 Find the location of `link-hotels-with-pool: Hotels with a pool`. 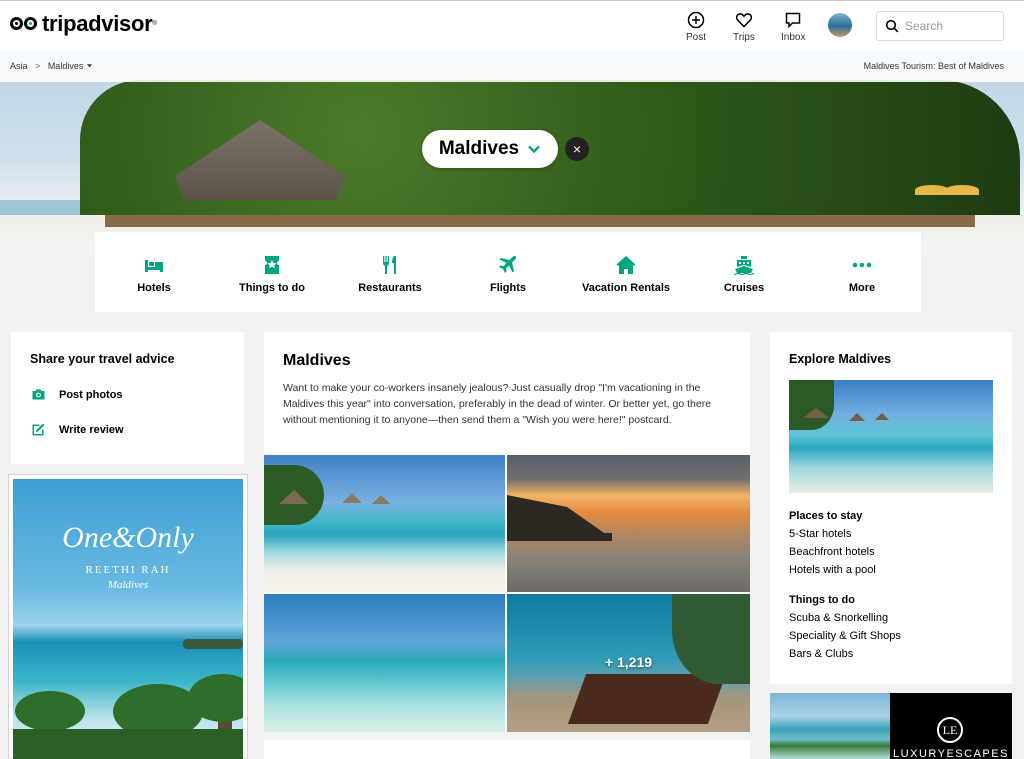

link-hotels-with-pool: Hotels with a pool is located at coordinates (832, 570).